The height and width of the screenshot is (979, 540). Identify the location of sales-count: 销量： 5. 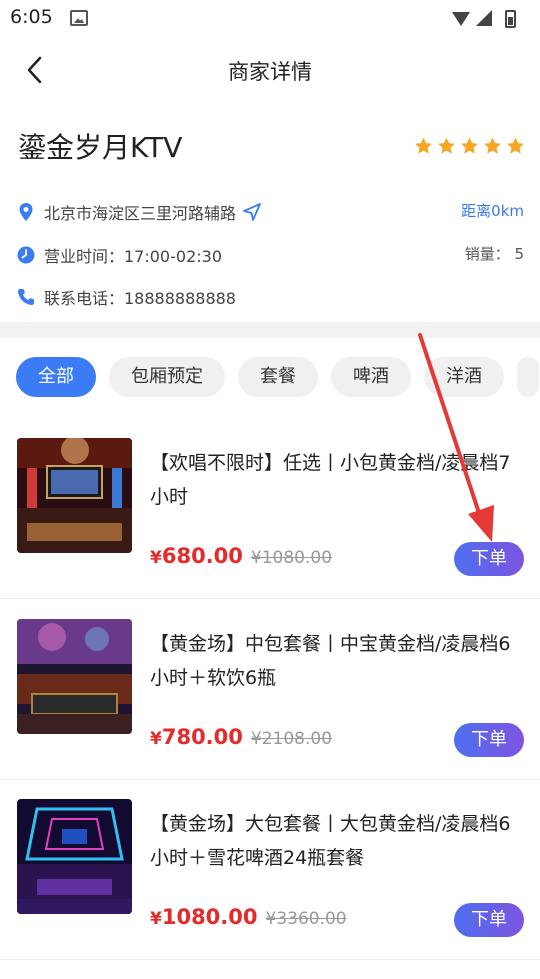
(494, 254).